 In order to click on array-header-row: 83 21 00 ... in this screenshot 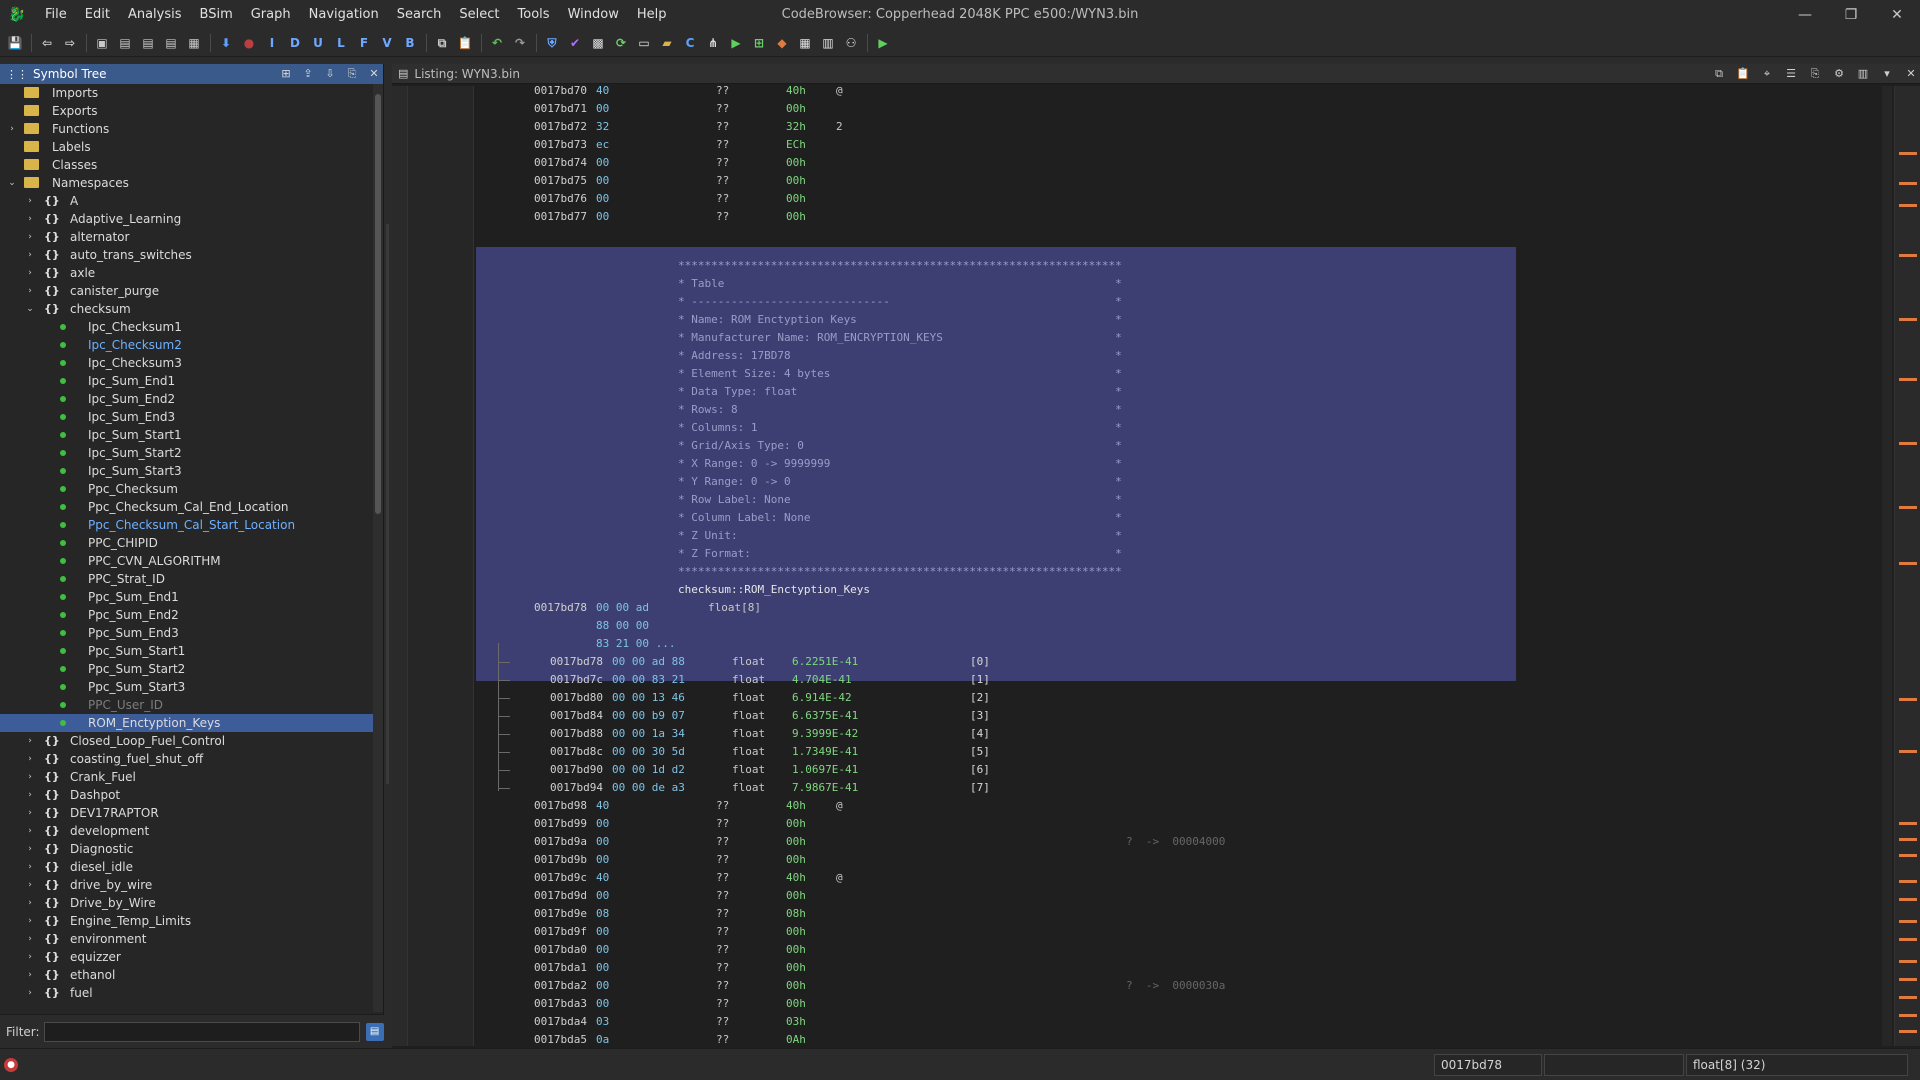, I will do `click(1179, 644)`.